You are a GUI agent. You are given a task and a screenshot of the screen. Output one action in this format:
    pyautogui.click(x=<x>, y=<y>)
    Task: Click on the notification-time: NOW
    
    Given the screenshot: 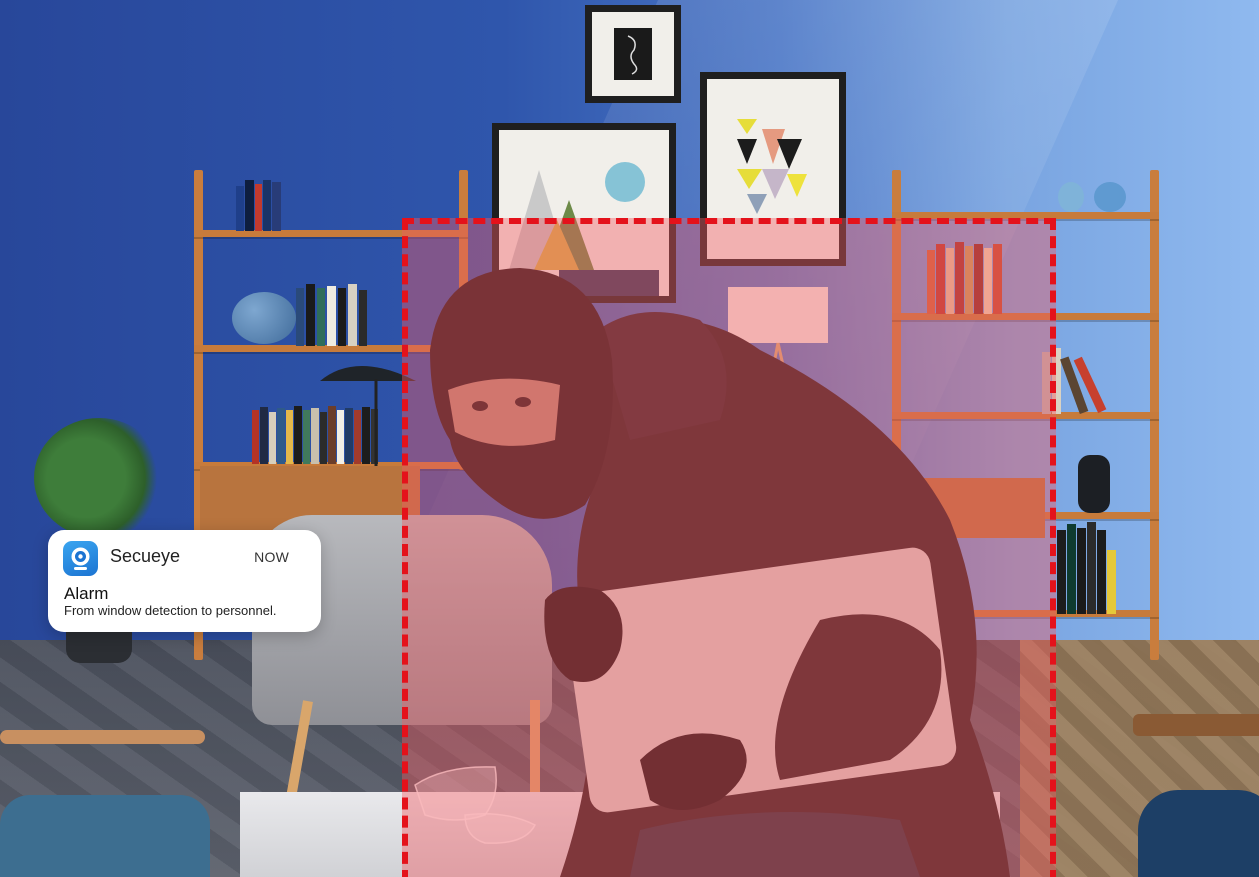 What is the action you would take?
    pyautogui.click(x=271, y=557)
    